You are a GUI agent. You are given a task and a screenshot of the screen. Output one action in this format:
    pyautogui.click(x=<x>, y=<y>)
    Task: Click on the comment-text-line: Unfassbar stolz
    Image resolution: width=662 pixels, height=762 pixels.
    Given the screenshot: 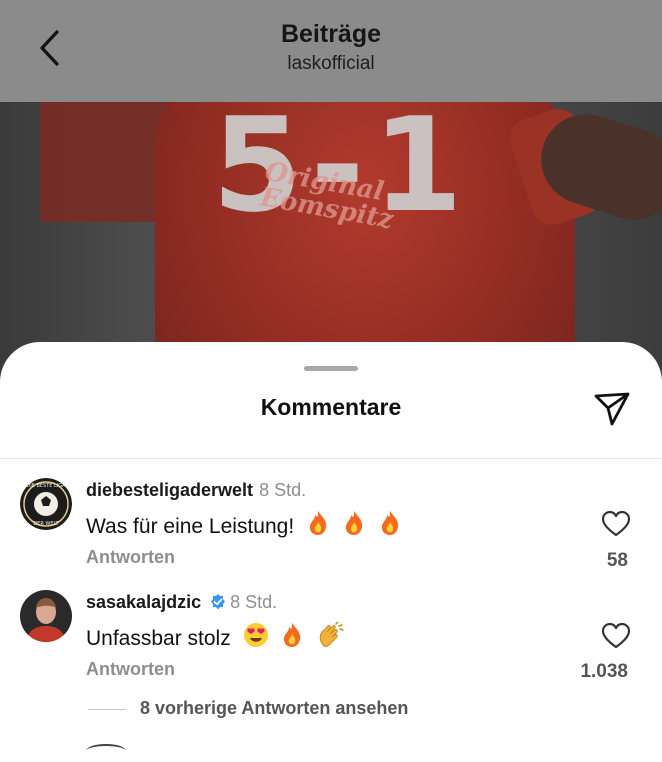 What is the action you would take?
    pyautogui.click(x=215, y=637)
    